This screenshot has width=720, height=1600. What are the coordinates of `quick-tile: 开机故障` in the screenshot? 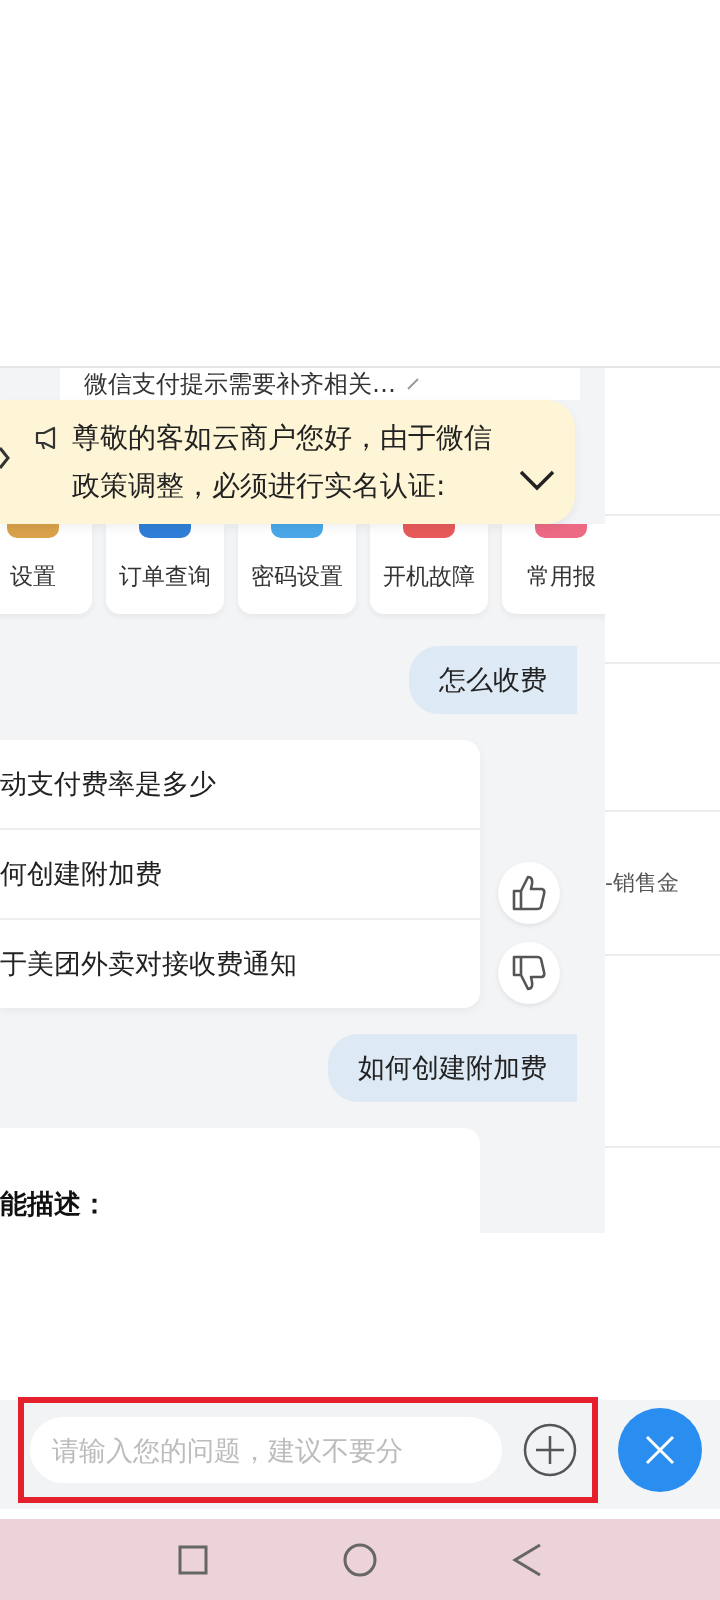 It's located at (429, 569).